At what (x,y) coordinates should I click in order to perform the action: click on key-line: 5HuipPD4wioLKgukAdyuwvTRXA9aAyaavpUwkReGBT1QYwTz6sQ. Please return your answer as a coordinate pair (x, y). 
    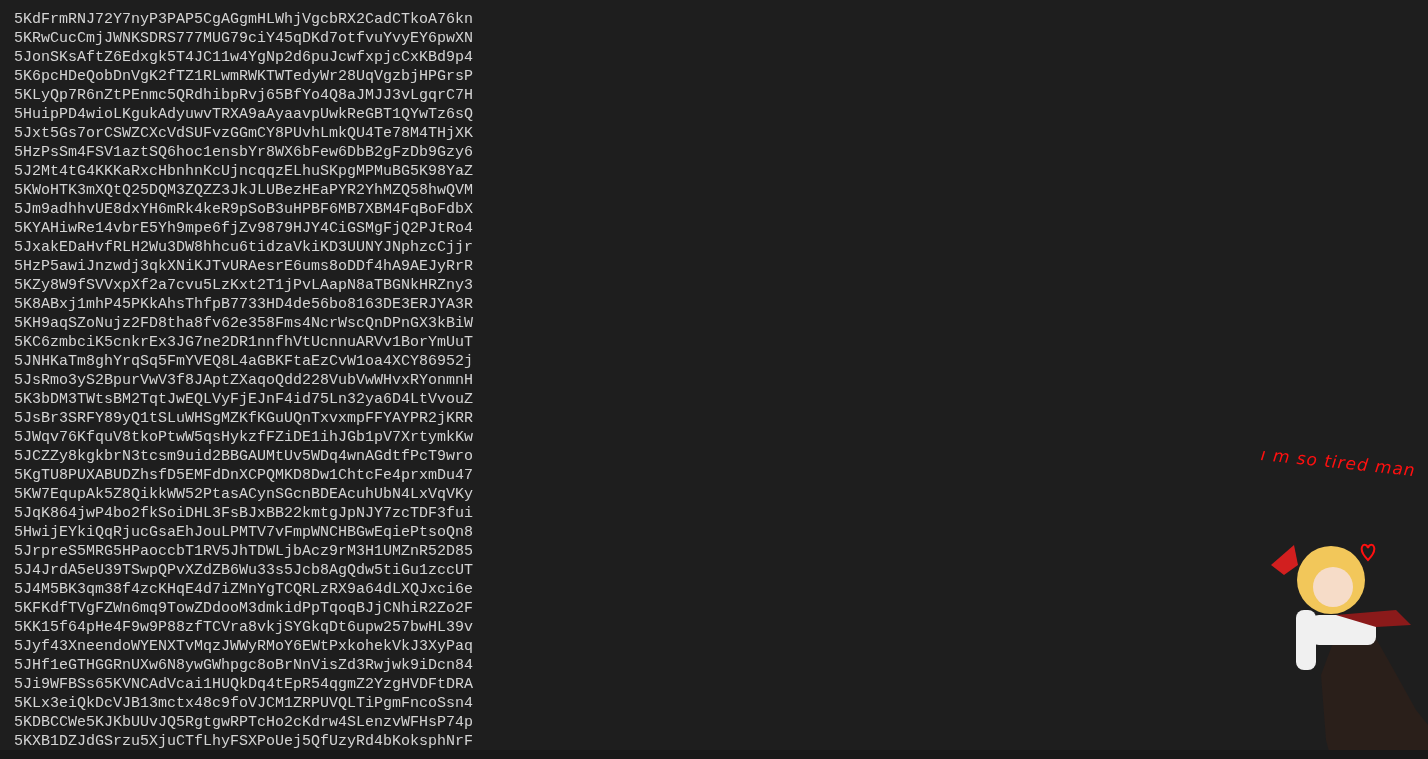
    Looking at the image, I should click on (244, 114).